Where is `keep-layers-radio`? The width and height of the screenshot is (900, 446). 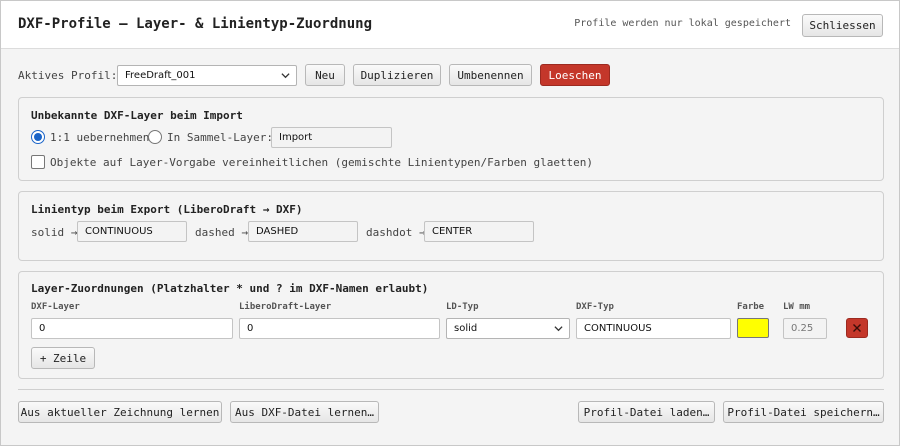 keep-layers-radio is located at coordinates (38, 137).